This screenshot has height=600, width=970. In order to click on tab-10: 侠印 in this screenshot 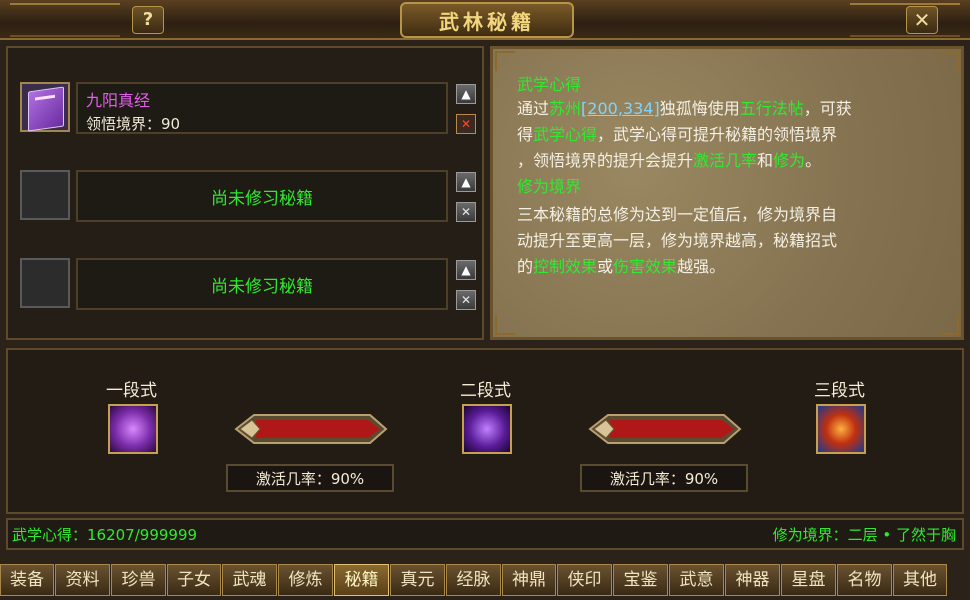, I will do `click(584, 580)`.